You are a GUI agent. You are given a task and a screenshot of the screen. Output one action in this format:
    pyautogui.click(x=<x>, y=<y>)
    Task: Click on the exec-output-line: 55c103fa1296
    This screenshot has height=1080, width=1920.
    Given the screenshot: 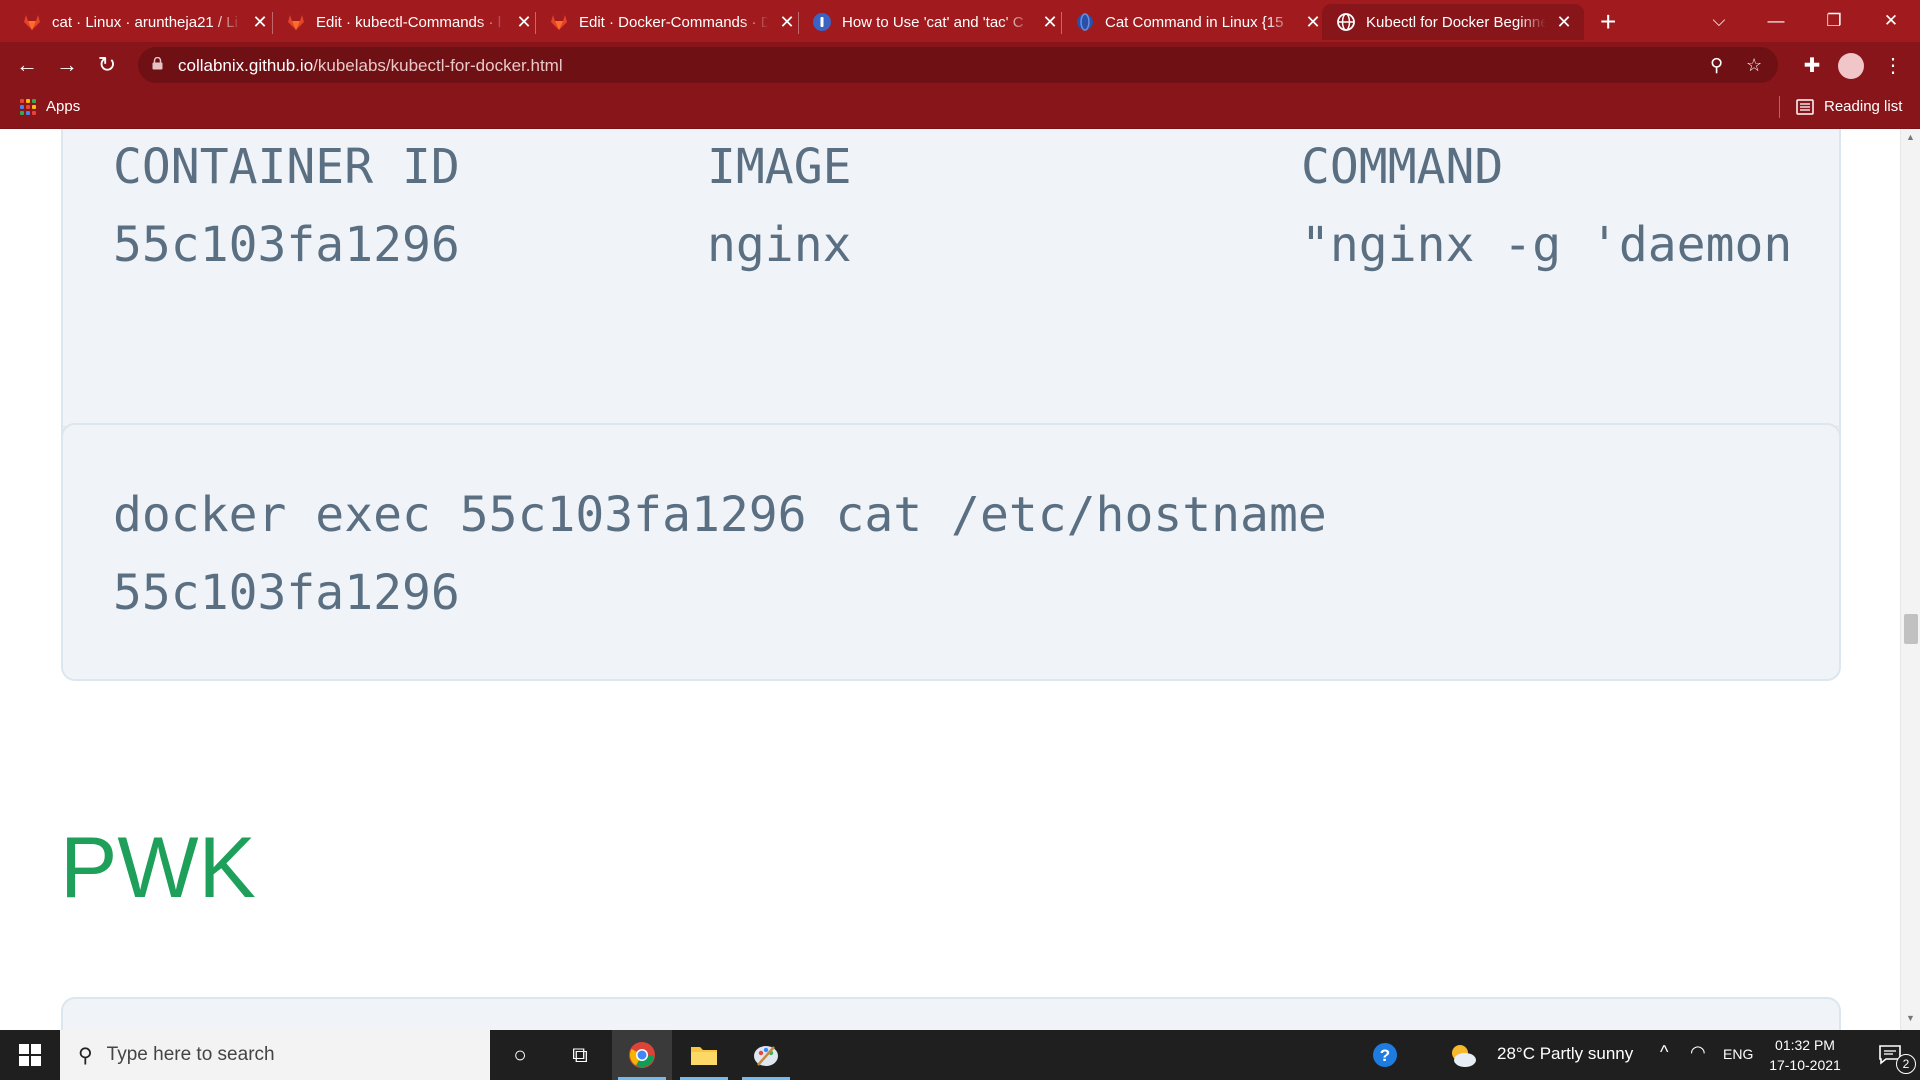 What is the action you would take?
    pyautogui.click(x=286, y=593)
    